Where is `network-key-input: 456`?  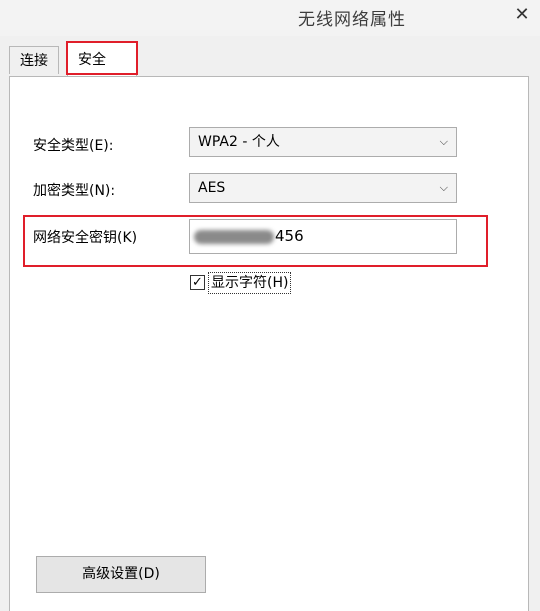
network-key-input: 456 is located at coordinates (323, 236).